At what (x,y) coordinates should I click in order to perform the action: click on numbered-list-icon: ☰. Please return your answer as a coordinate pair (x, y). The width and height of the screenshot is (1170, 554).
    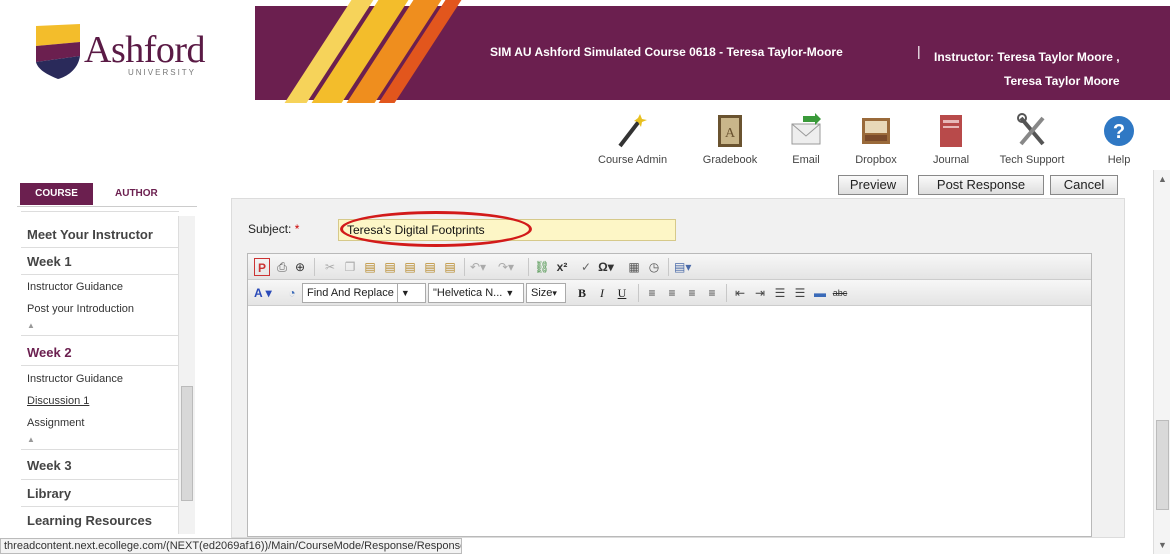
    Looking at the image, I should click on (780, 293).